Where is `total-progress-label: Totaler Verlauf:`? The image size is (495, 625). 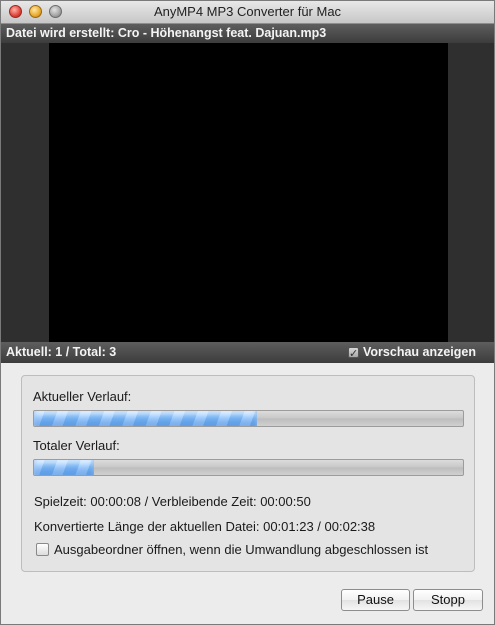 total-progress-label: Totaler Verlauf: is located at coordinates (76, 445).